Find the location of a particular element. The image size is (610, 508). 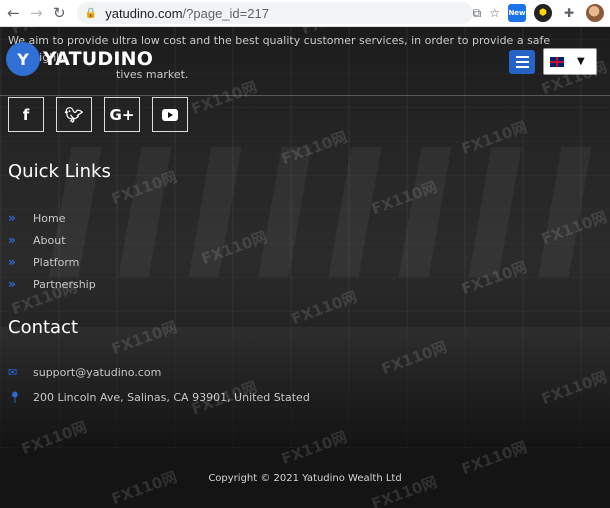

copyright-text: Copyright © 2021 Yatudino Wealth Ltd is located at coordinates (305, 478).